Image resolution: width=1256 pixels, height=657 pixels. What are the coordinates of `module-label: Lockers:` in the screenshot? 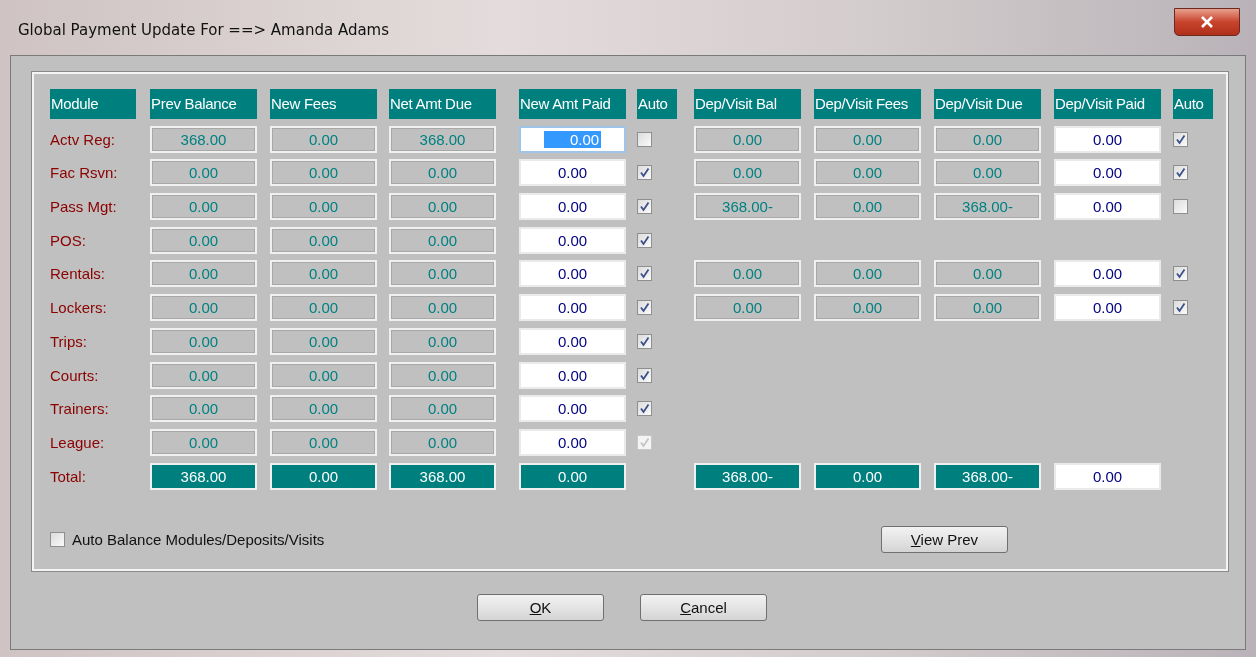 It's located at (79, 308).